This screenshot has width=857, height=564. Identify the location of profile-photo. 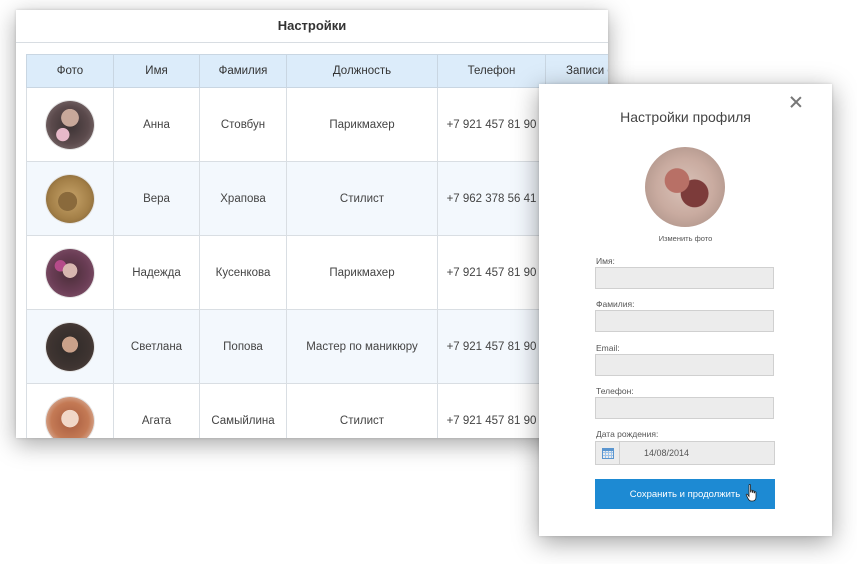
(685, 187).